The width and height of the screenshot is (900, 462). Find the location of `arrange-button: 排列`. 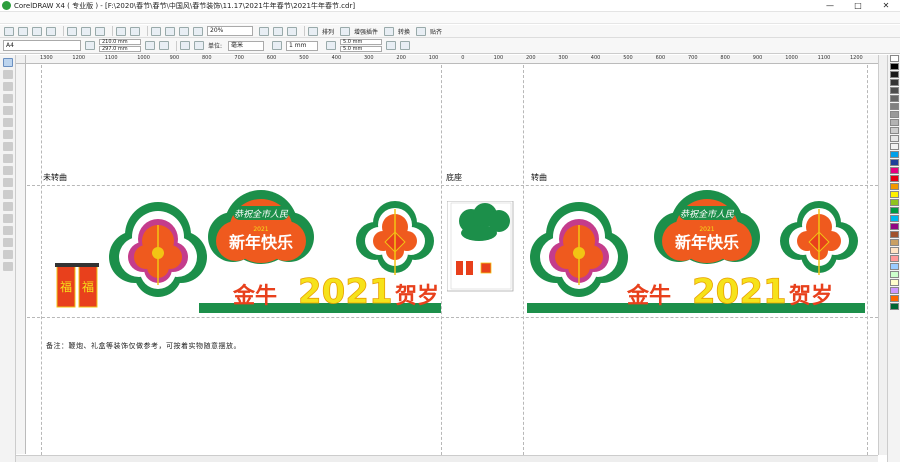

arrange-button: 排列 is located at coordinates (328, 31).